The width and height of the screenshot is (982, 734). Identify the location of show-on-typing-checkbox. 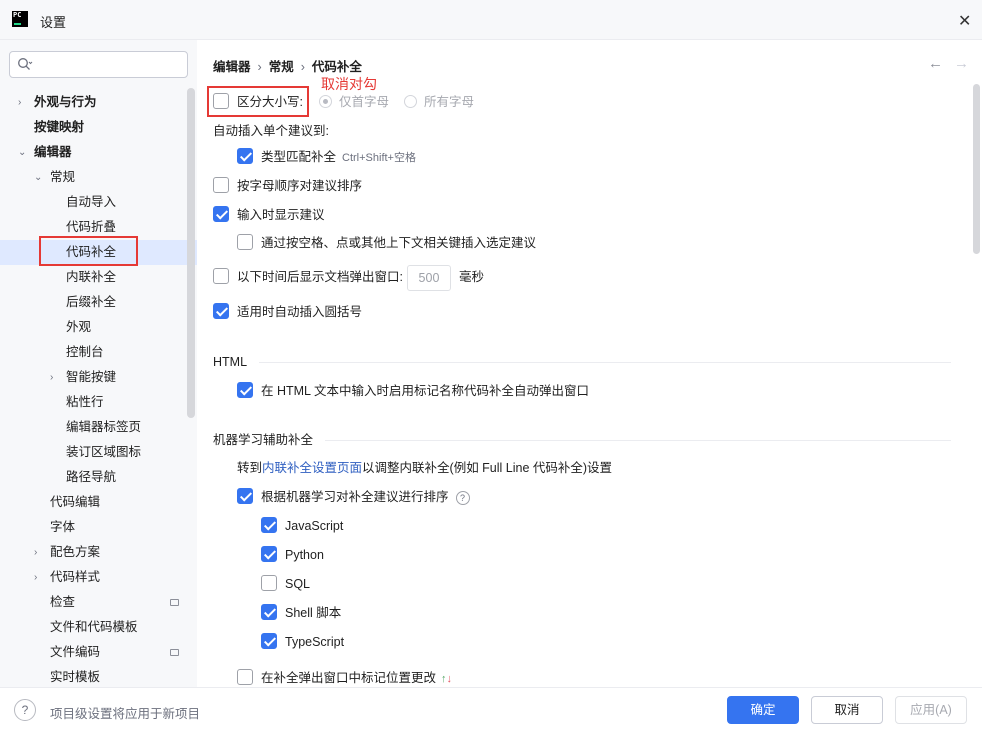
(221, 214).